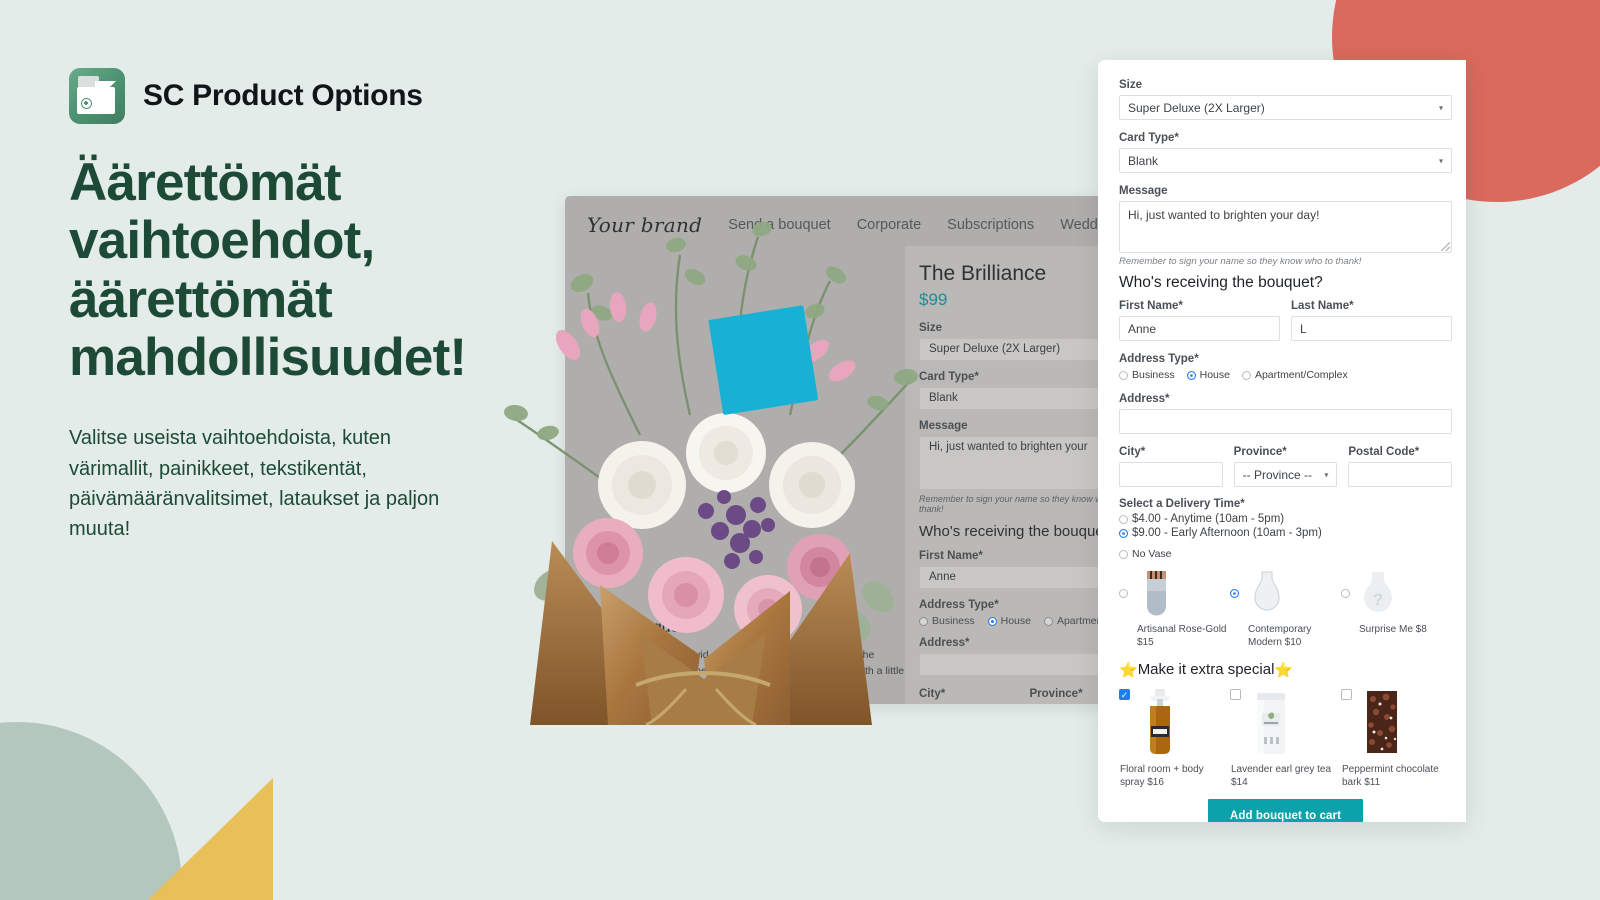 Image resolution: width=1600 pixels, height=900 pixels. Describe the element at coordinates (1159, 359) in the screenshot. I see `address-type-label: Address Type*` at that location.